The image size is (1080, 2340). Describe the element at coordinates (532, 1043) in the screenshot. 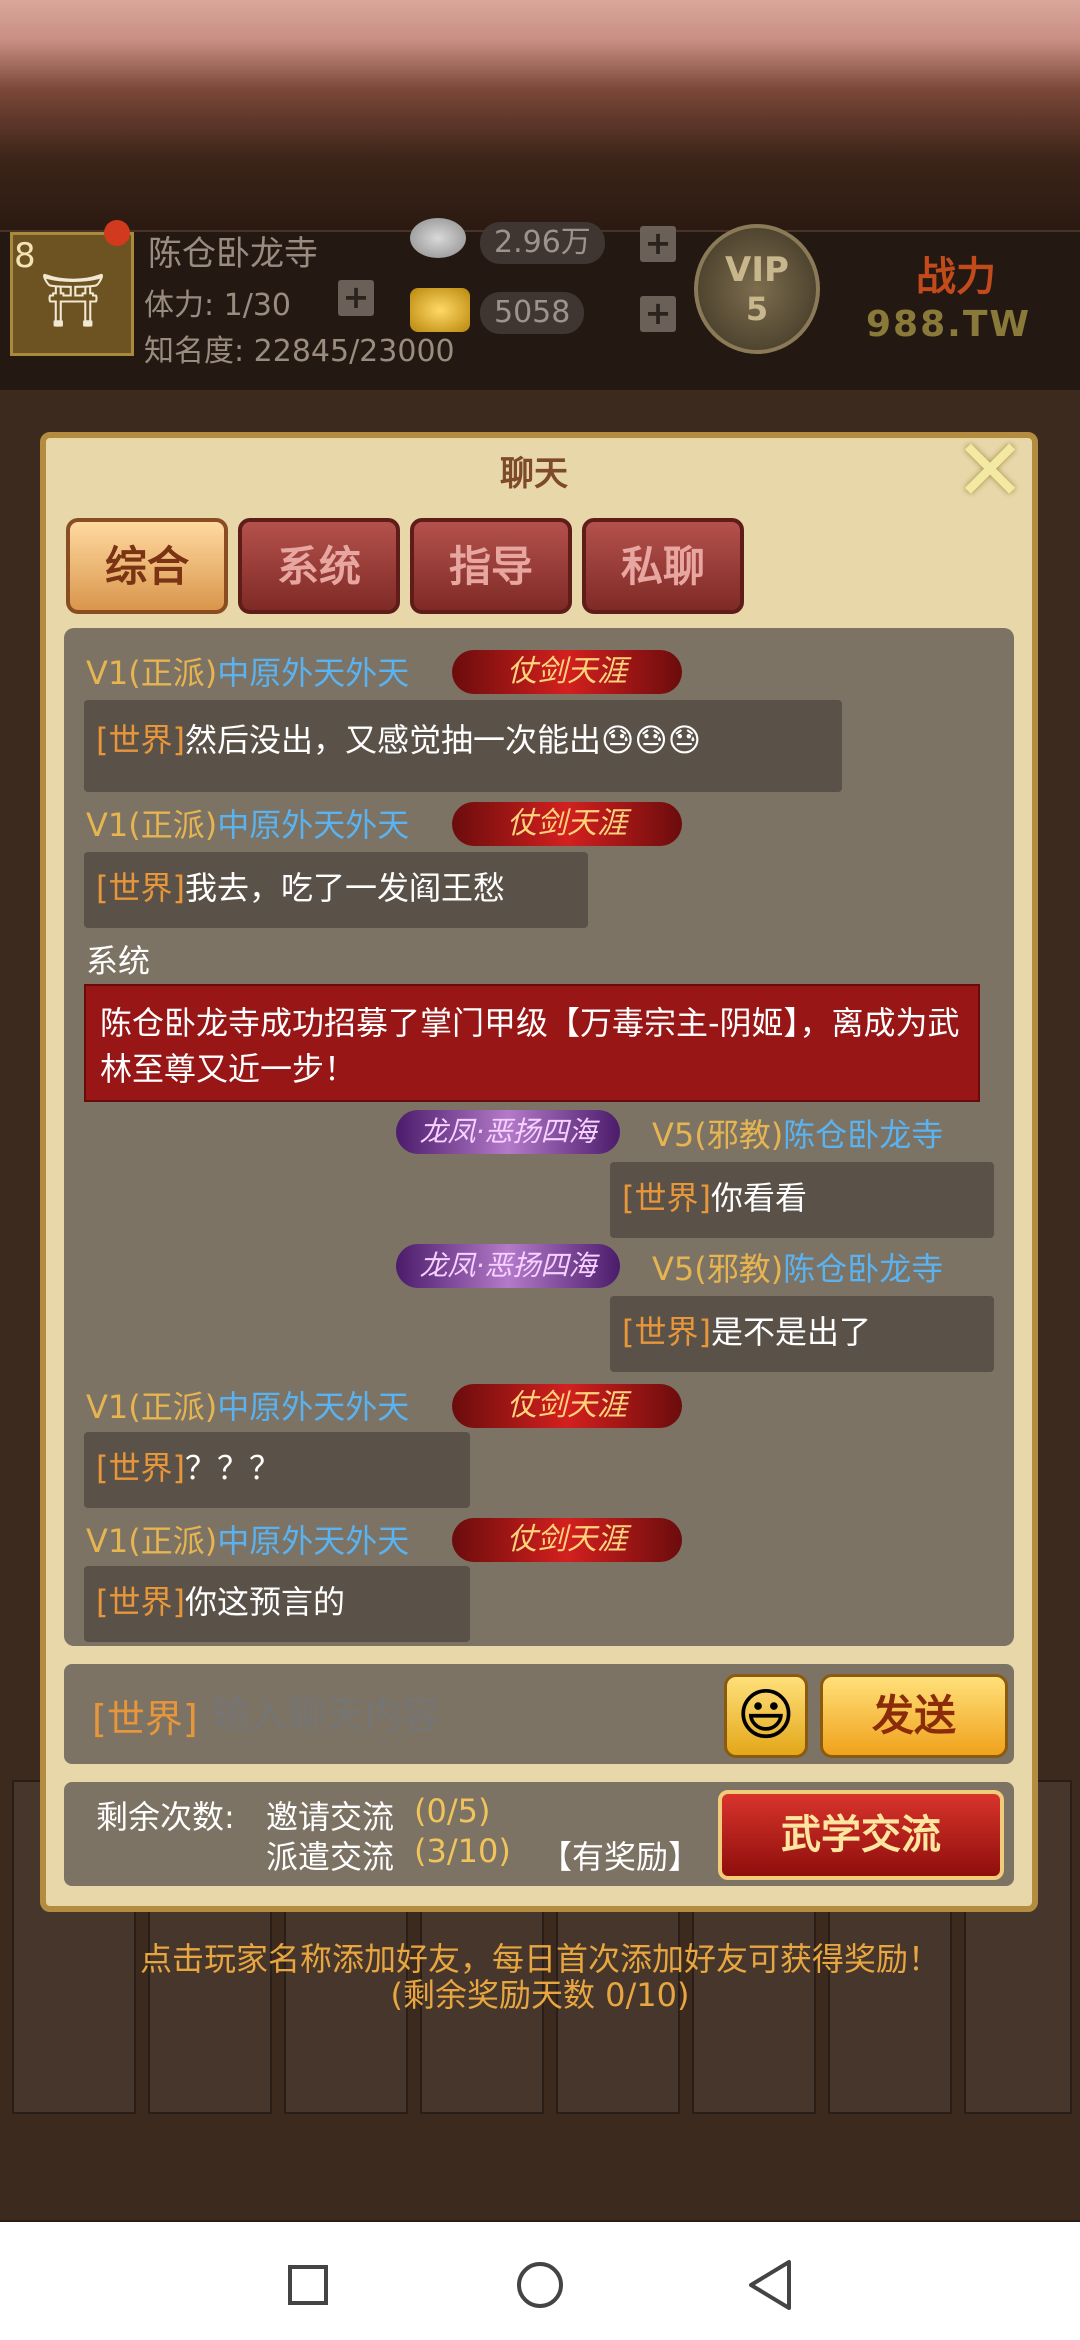

I see `system-message: 陈仓卧龙寺成功招募了掌门甲级【万毒宗主-阴姬】，离成为武林至尊又近一步！` at that location.